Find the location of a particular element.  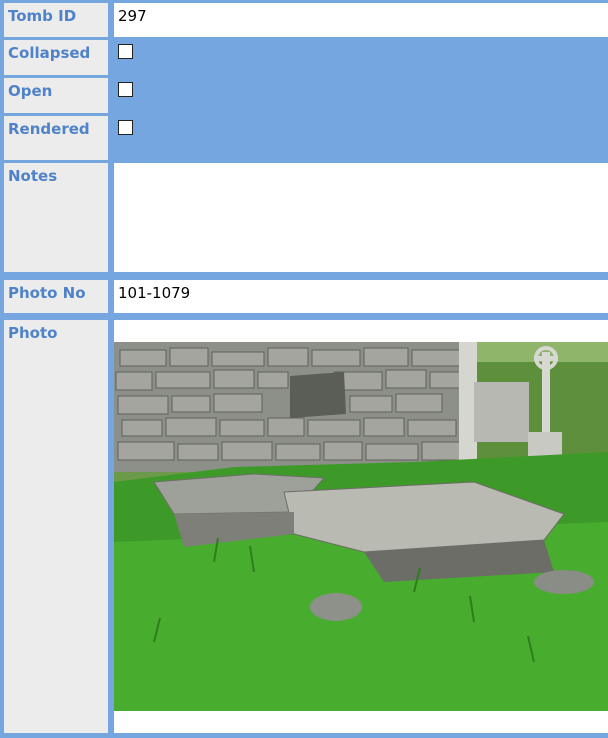

open-label: Open is located at coordinates (56, 95).